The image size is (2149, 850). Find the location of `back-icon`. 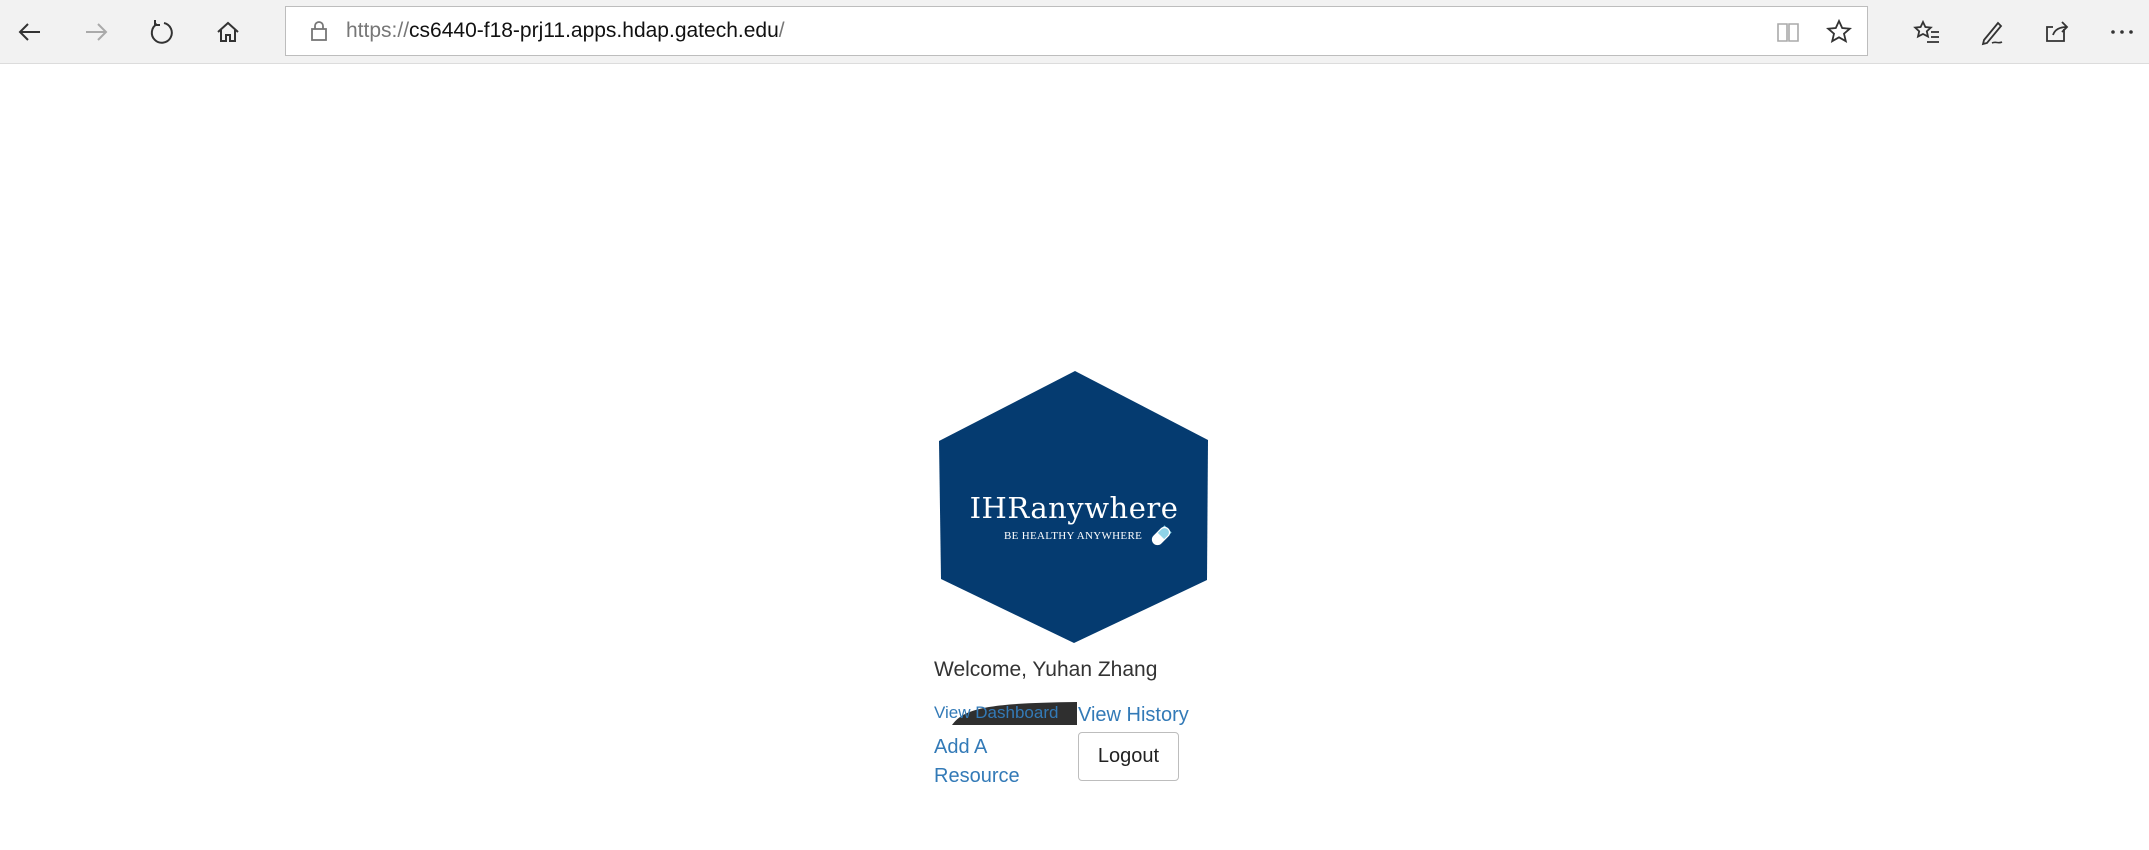

back-icon is located at coordinates (29, 32).